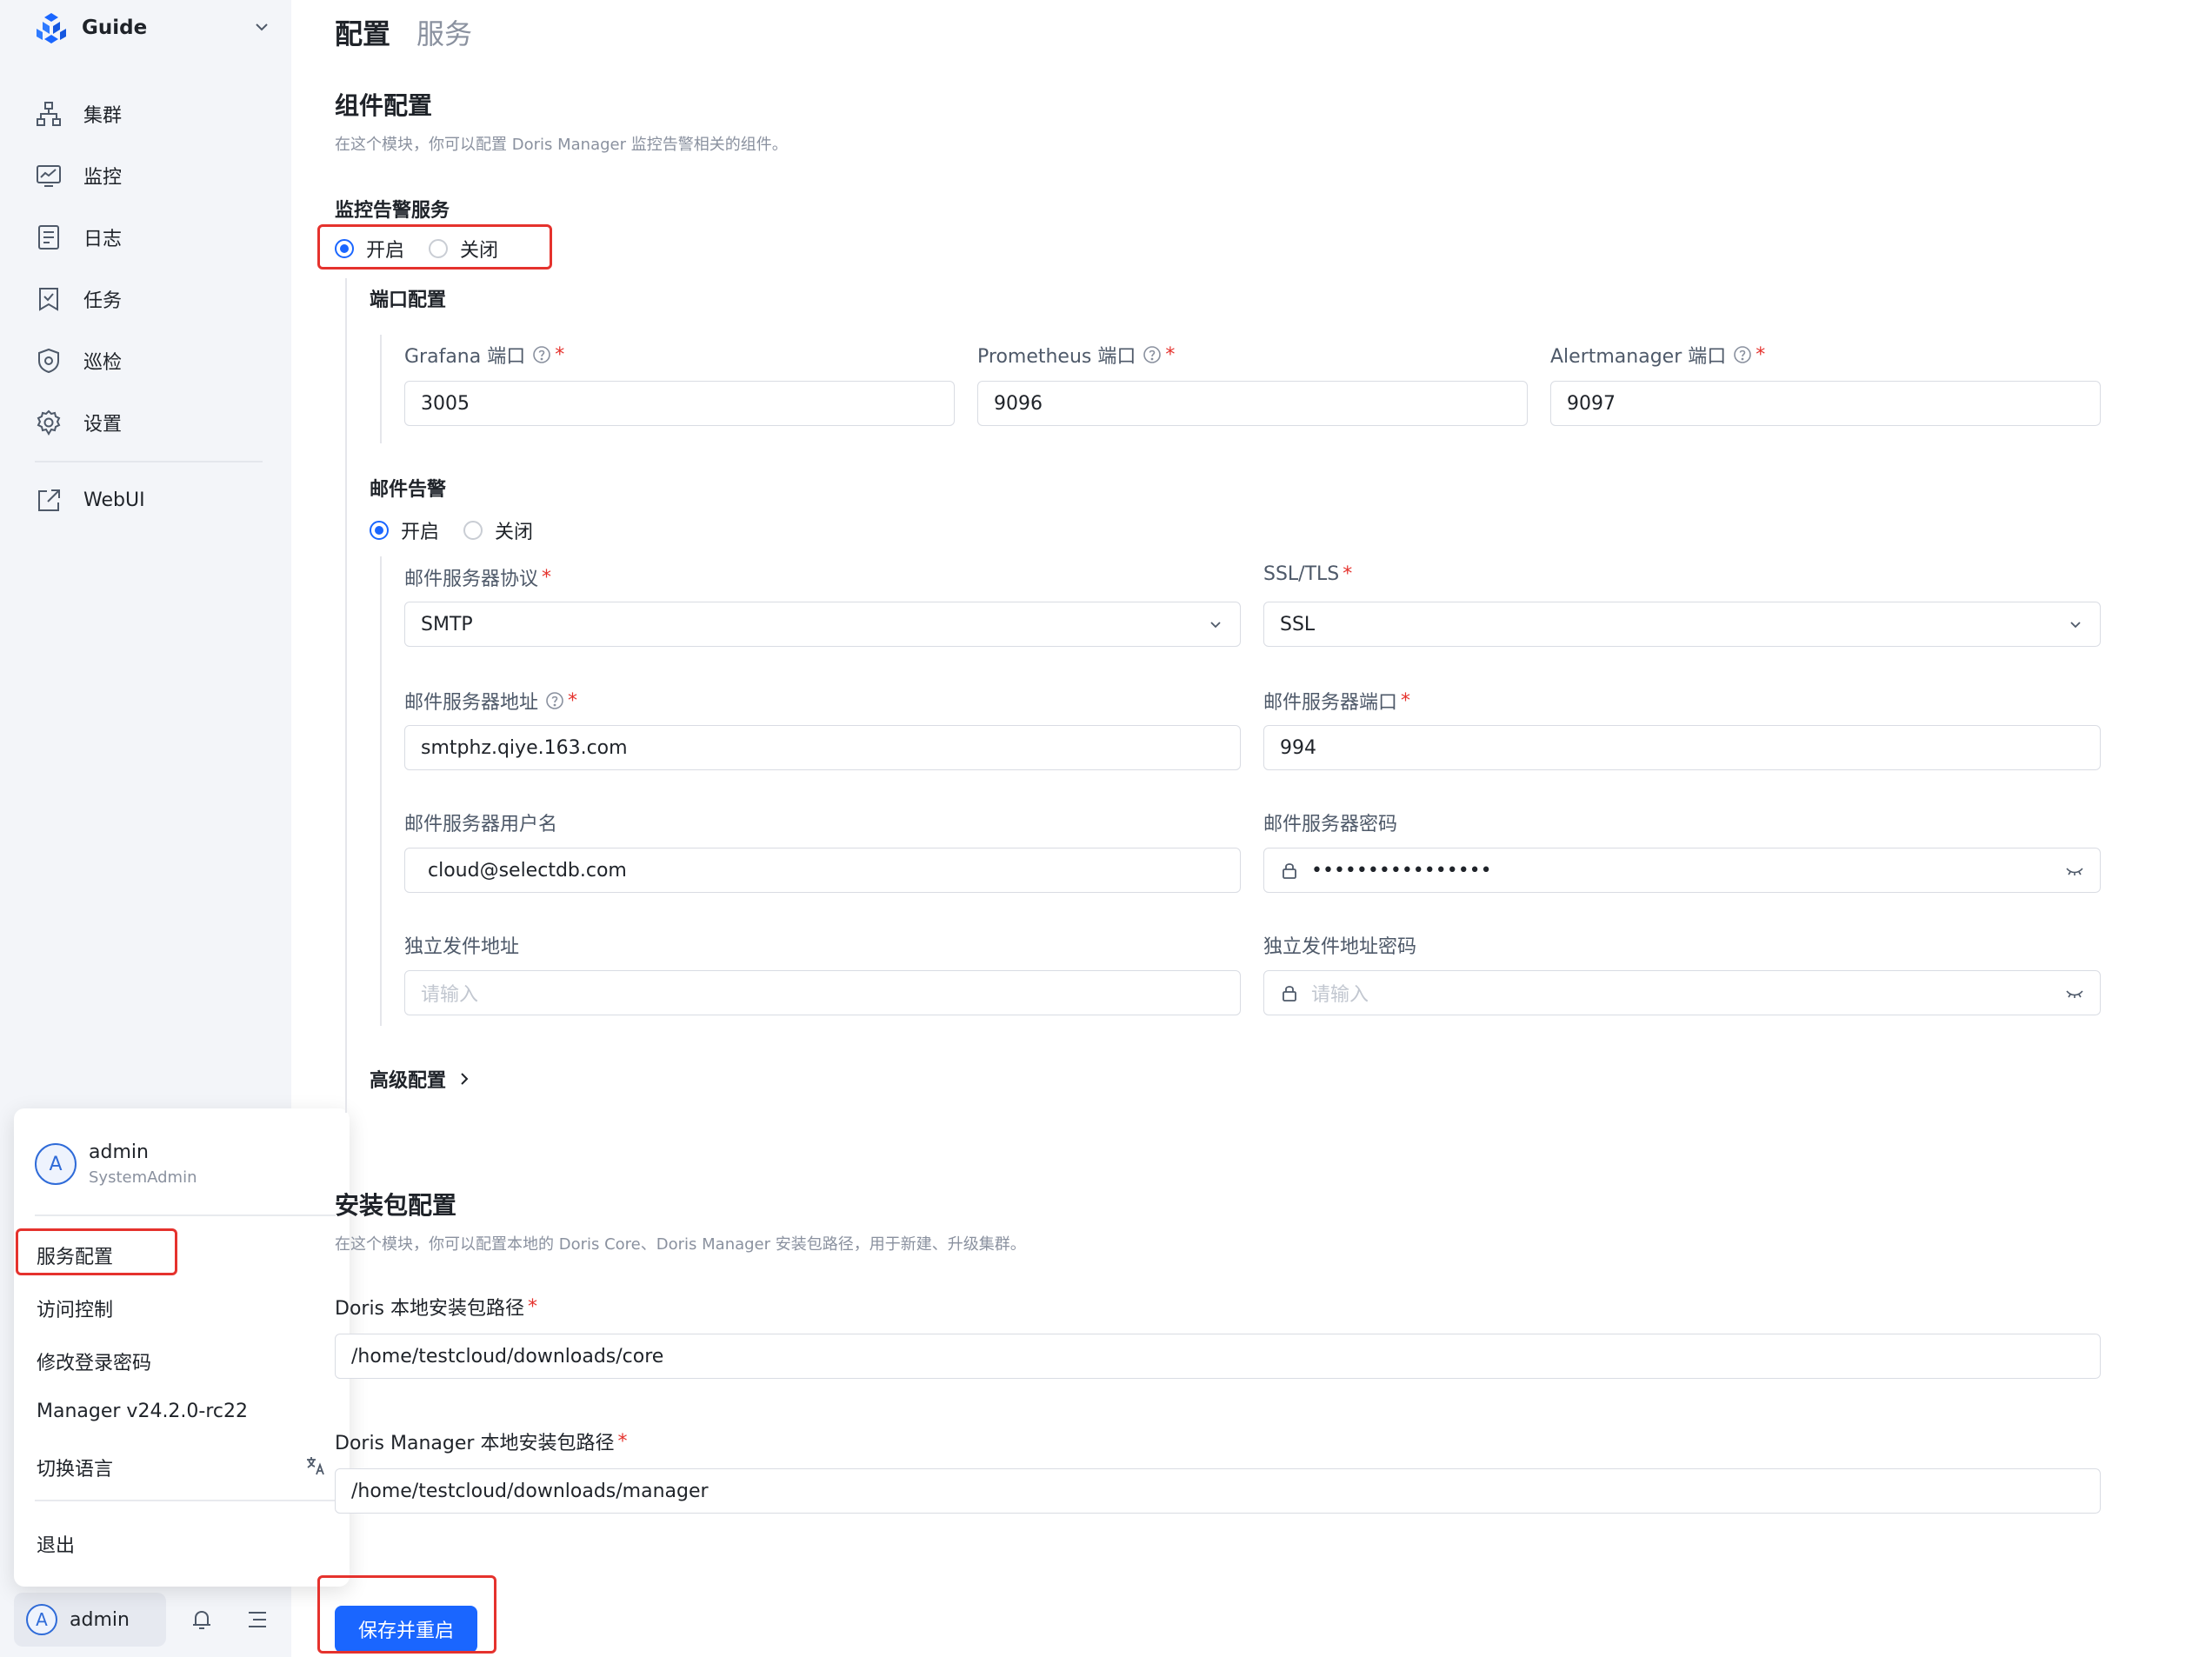  What do you see at coordinates (409, 1081) in the screenshot?
I see `advanced-config-label: 高级配置` at bounding box center [409, 1081].